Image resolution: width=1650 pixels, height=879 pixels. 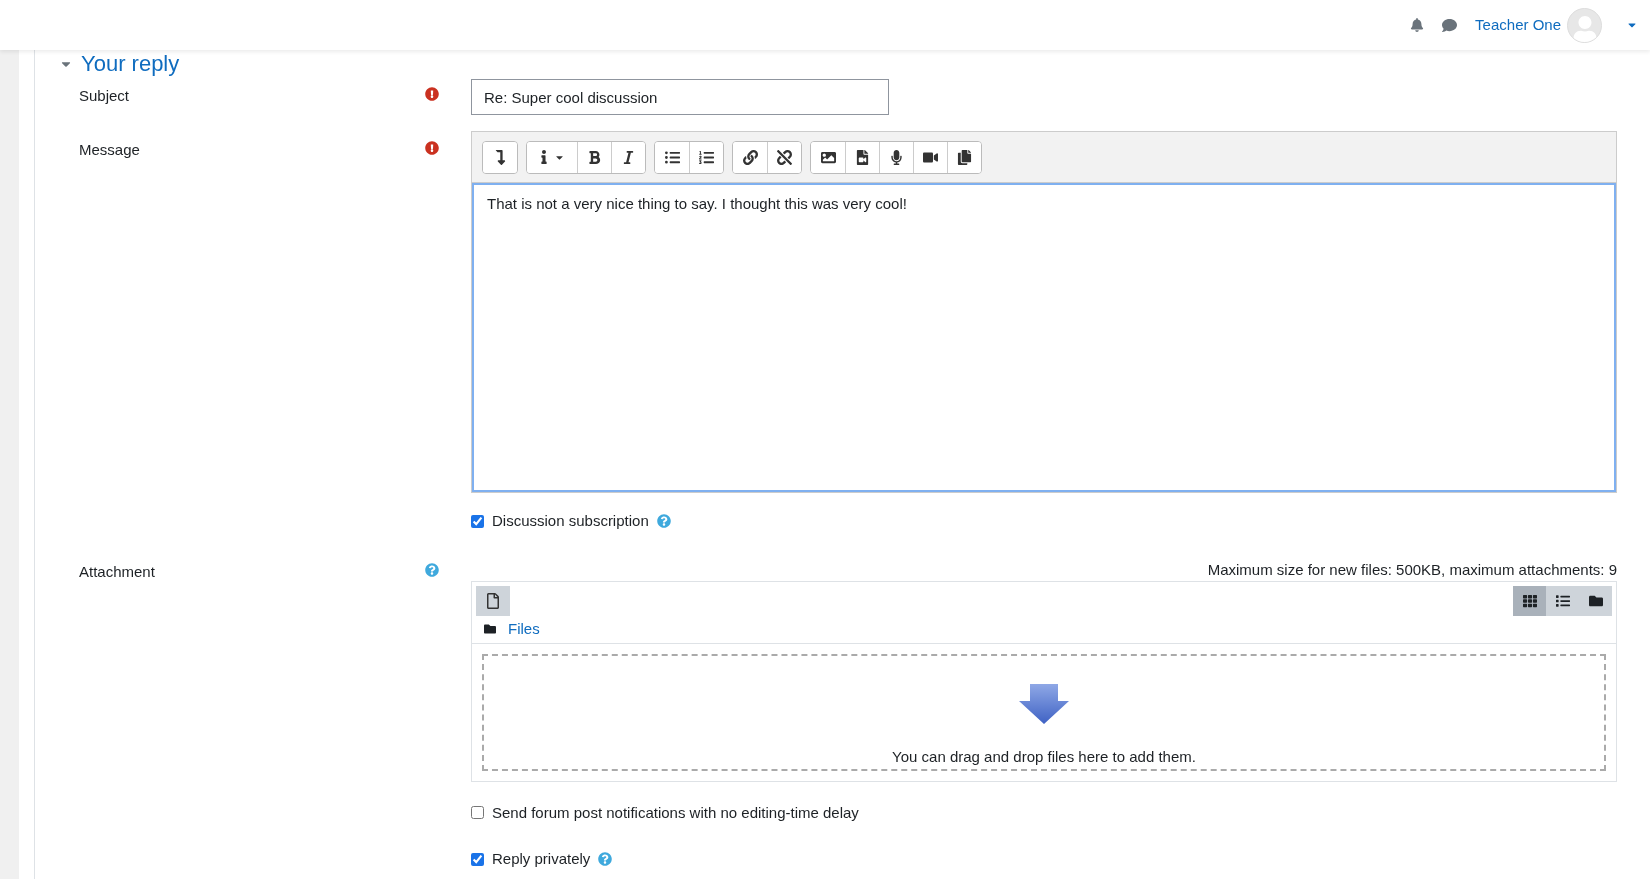 What do you see at coordinates (594, 157) in the screenshot?
I see `bold-icon` at bounding box center [594, 157].